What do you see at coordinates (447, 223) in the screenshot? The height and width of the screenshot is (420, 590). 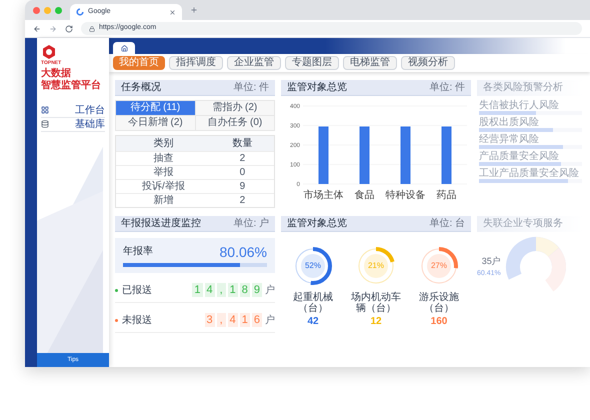 I see `unit-label: 单位: 台` at bounding box center [447, 223].